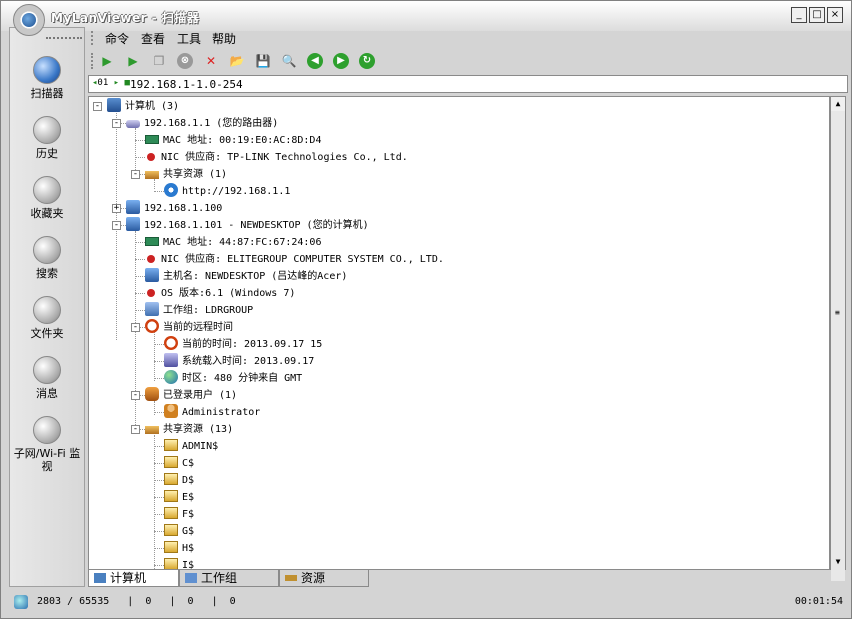  I want to click on system-icon, so click(171, 360).